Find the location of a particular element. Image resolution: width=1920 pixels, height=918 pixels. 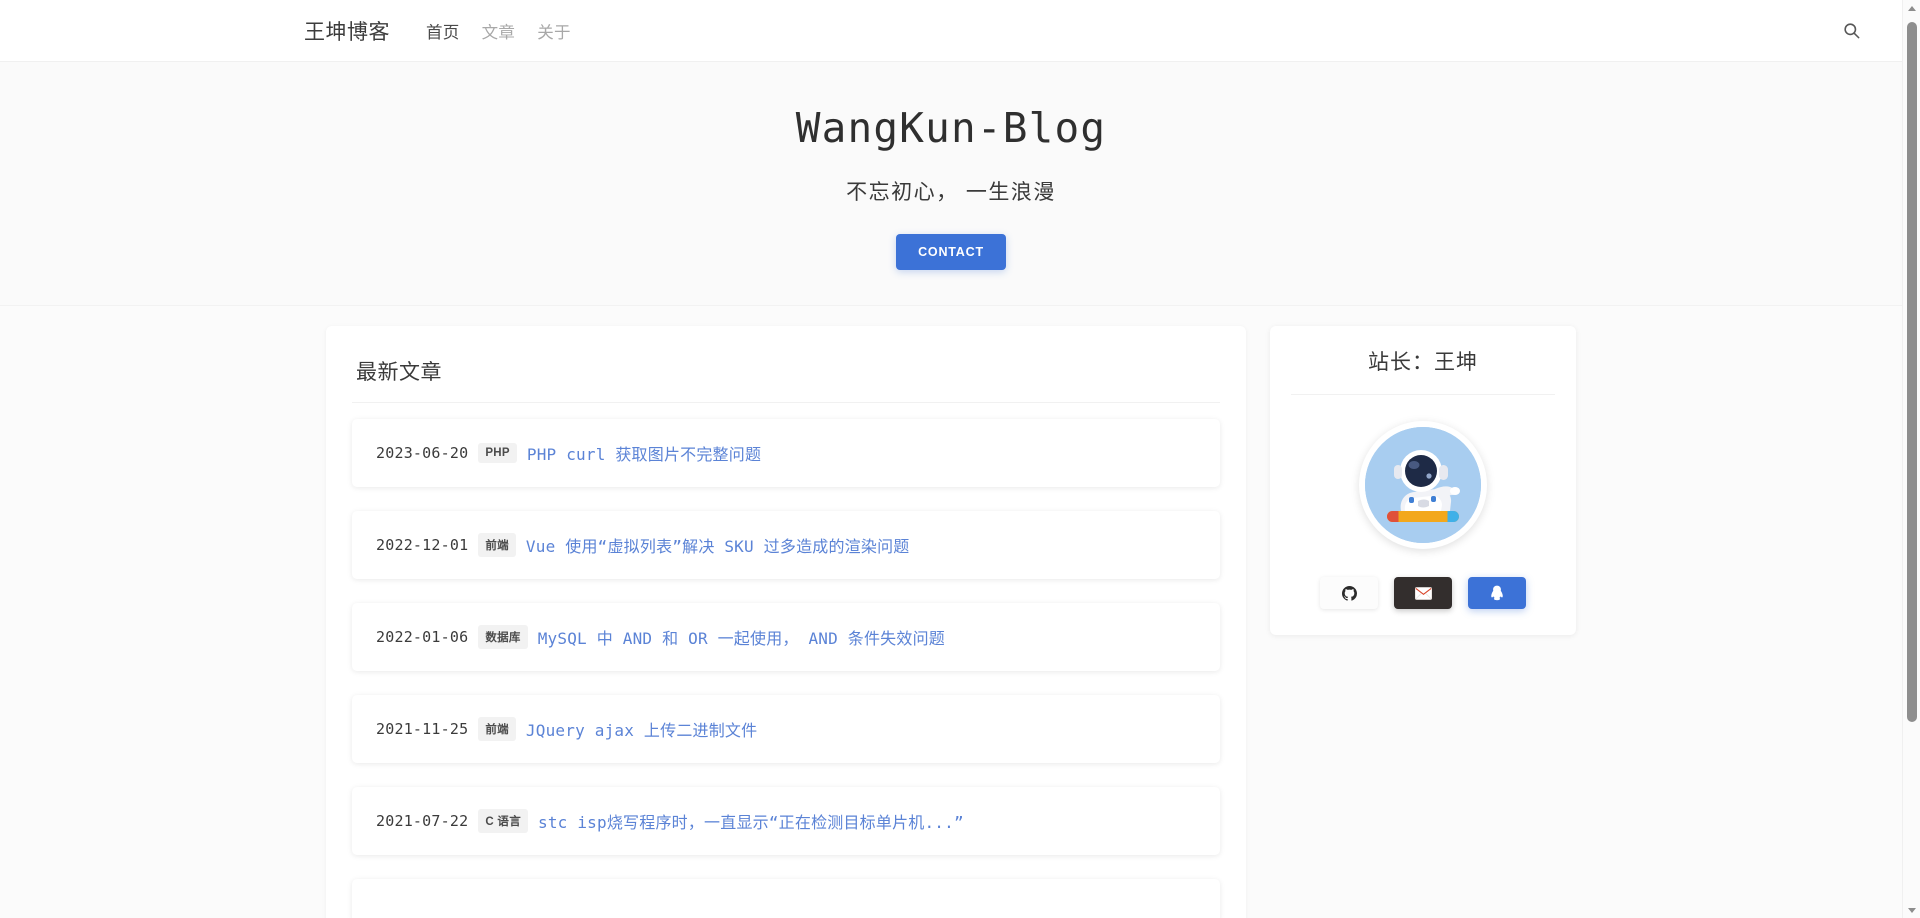

github-icon is located at coordinates (1349, 593).